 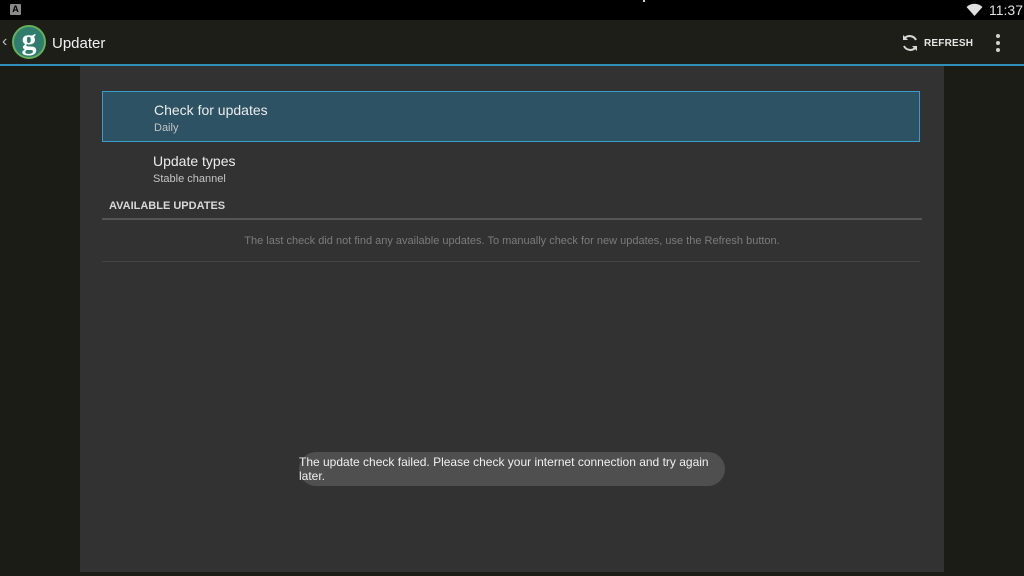 What do you see at coordinates (910, 43) in the screenshot?
I see `refresh-icon` at bounding box center [910, 43].